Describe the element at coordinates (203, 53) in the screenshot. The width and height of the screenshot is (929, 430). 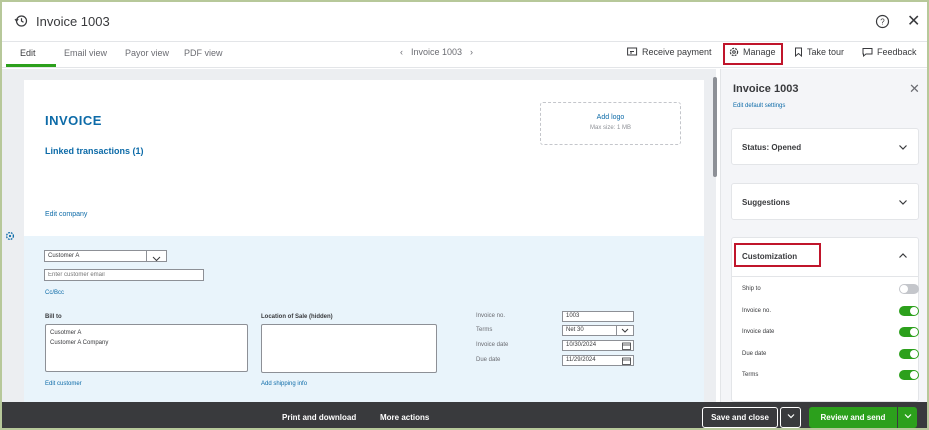
I see `tab-pdf-view: PDF view` at that location.